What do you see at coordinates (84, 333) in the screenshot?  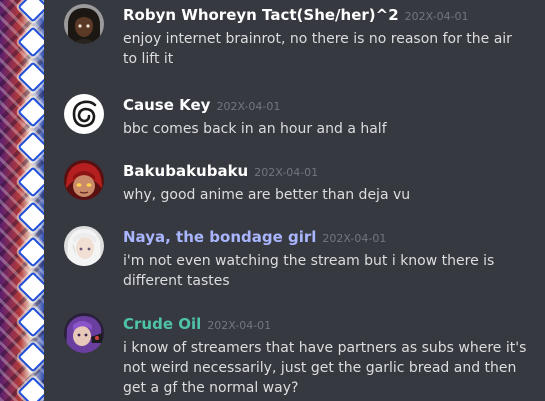 I see `purple-character-avatar` at bounding box center [84, 333].